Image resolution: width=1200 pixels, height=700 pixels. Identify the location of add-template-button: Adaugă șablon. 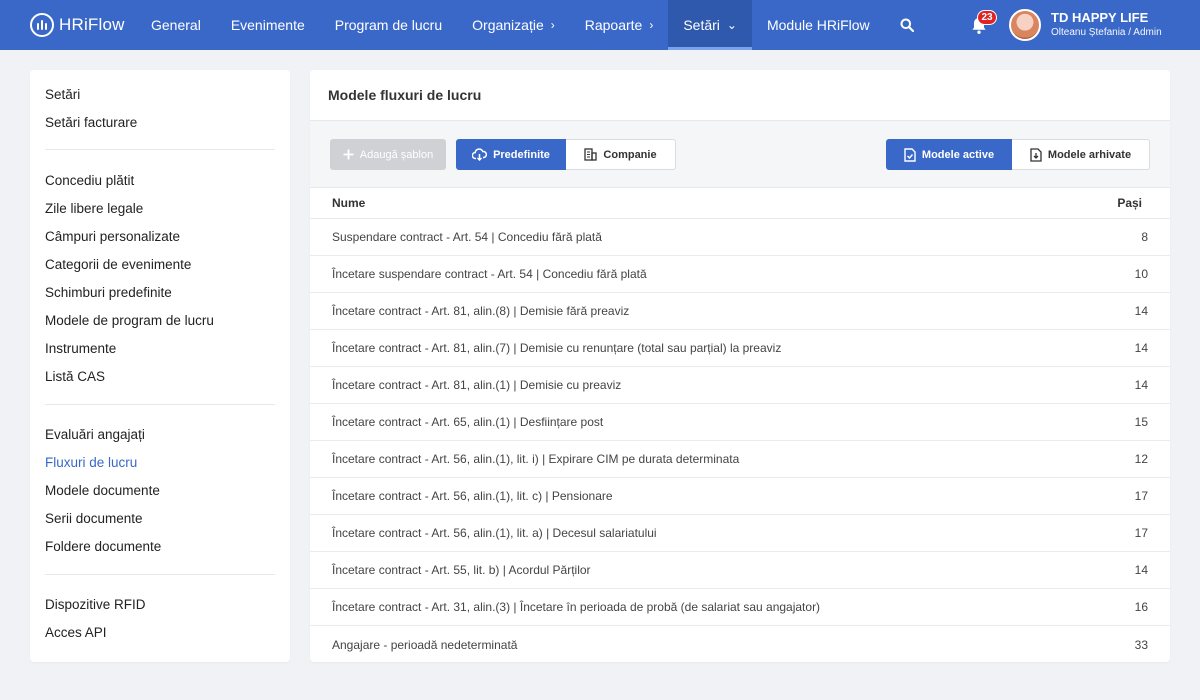
(388, 154).